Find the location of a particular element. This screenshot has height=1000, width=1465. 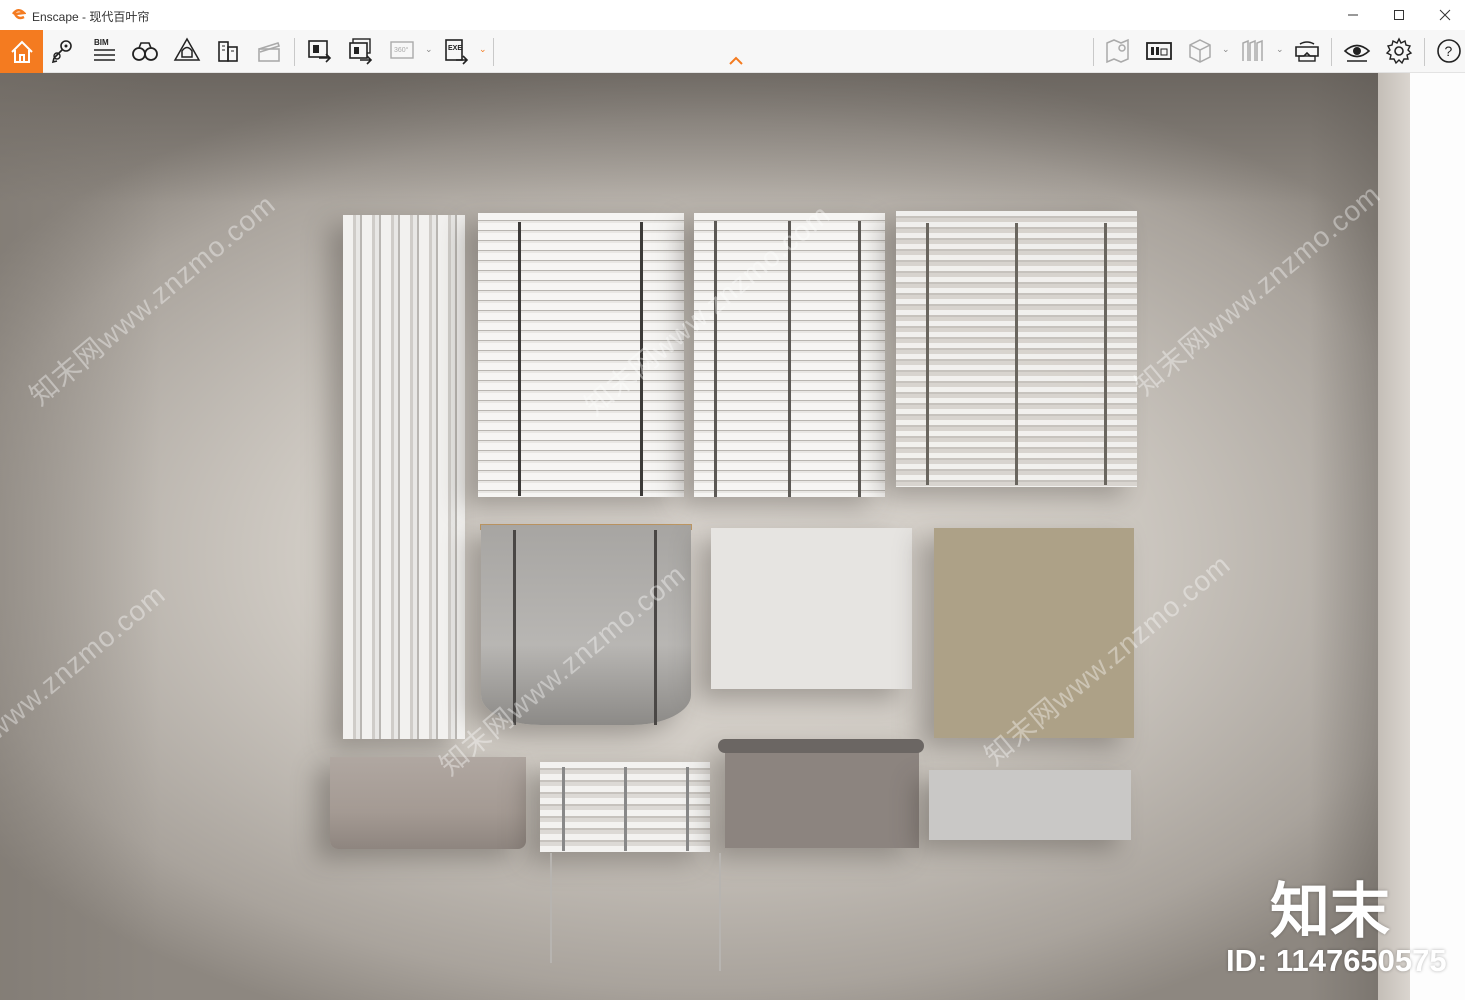

light-grey-roller-blind-model is located at coordinates (1030, 805).